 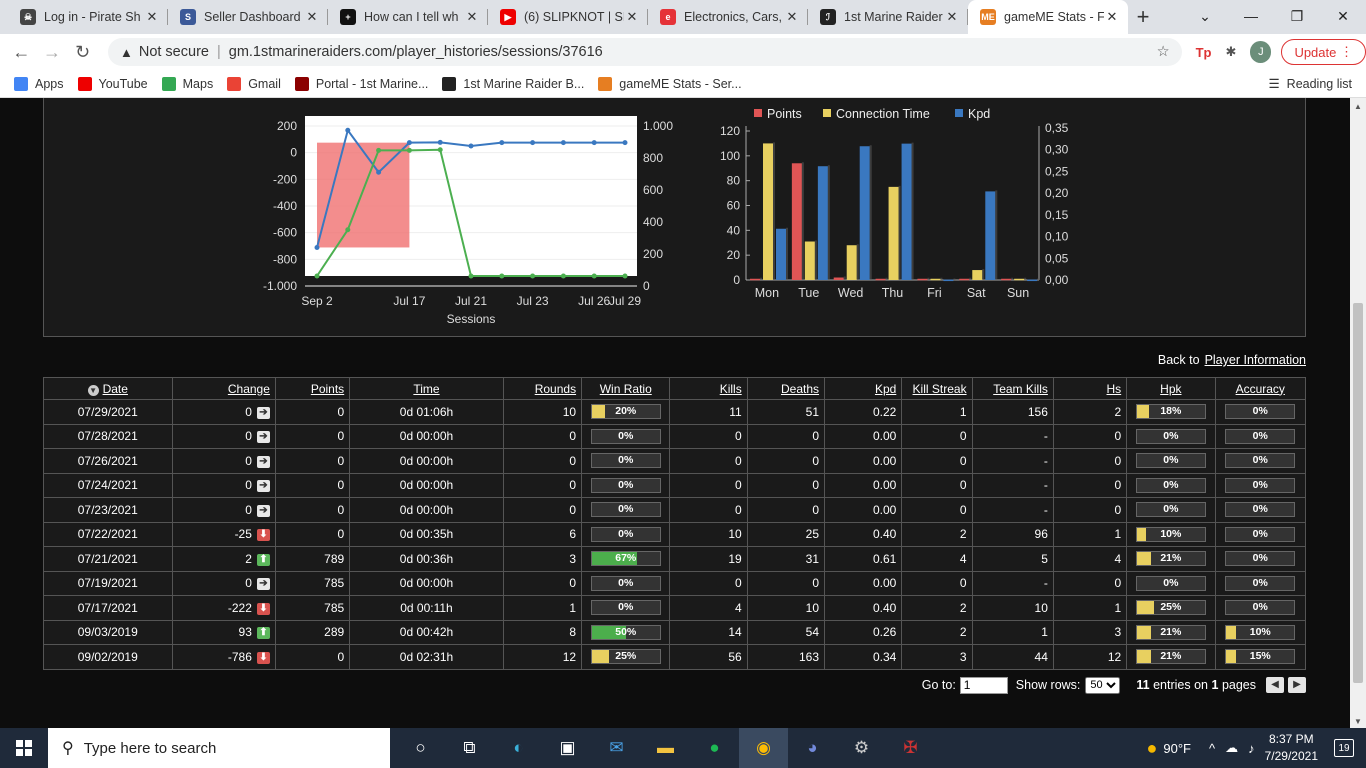 I want to click on column-header: Hs, so click(x=1090, y=388).